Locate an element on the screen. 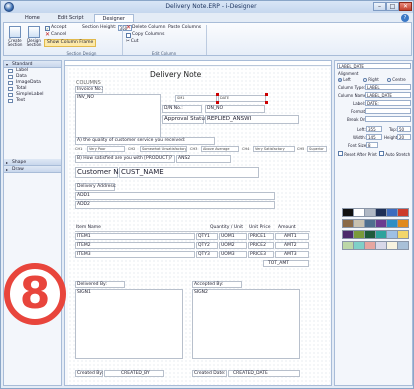 This screenshot has height=389, width=414. app-logo-icon is located at coordinates (9, 7).